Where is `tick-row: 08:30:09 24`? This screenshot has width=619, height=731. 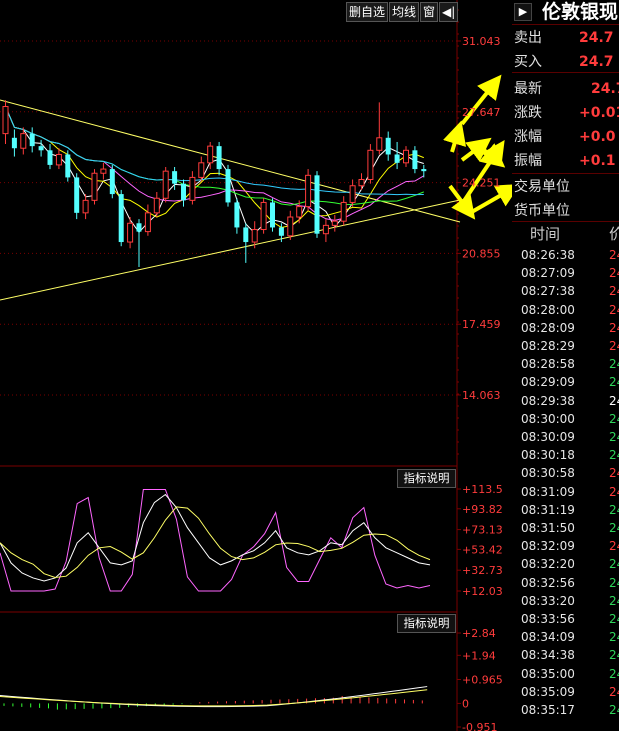
tick-row: 08:30:09 24 is located at coordinates (565, 437).